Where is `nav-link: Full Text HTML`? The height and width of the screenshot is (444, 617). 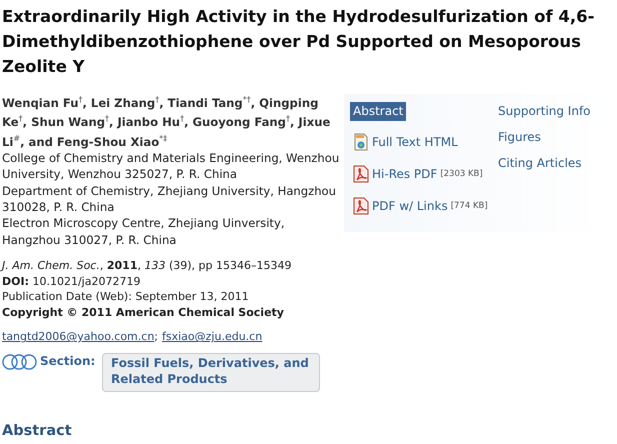
nav-link: Full Text HTML is located at coordinates (405, 142).